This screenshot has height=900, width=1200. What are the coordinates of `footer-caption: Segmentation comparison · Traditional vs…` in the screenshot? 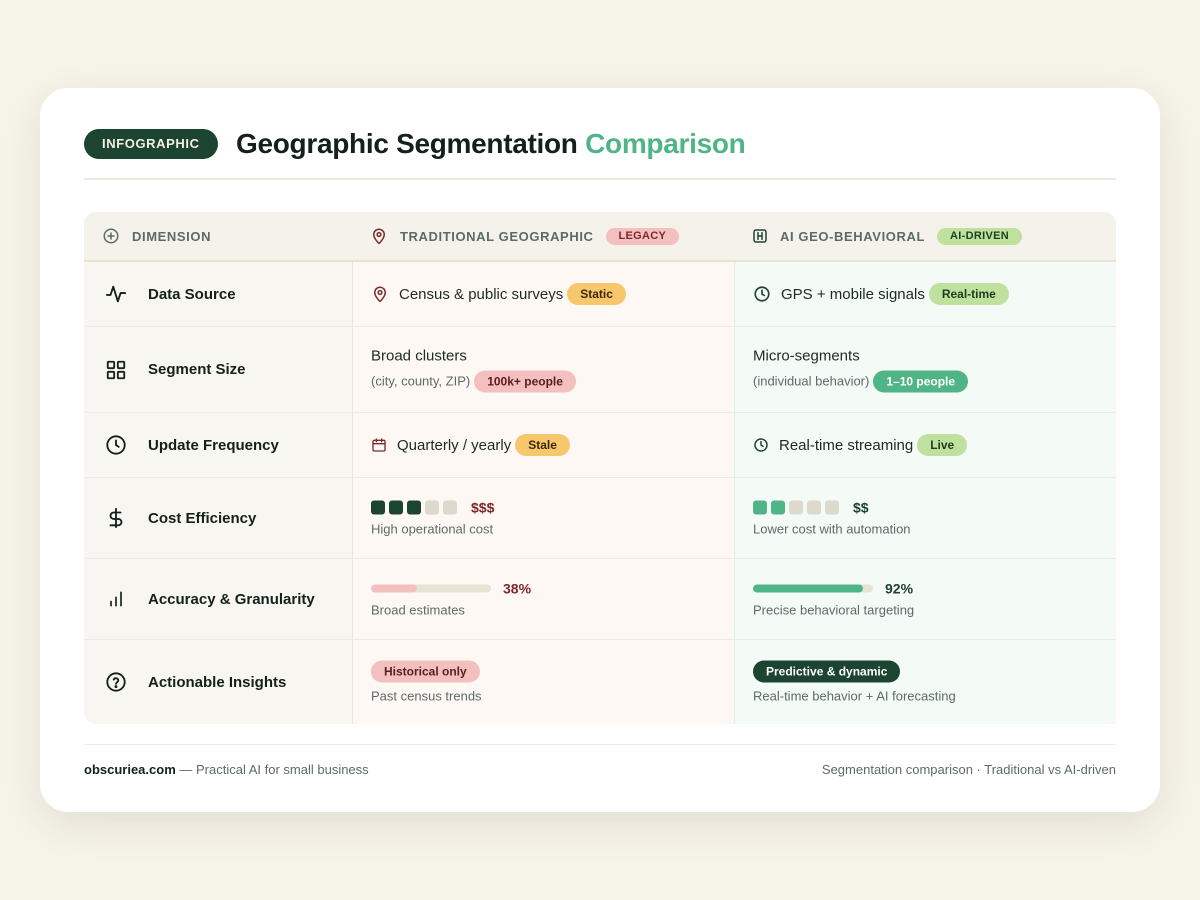 It's located at (968, 769).